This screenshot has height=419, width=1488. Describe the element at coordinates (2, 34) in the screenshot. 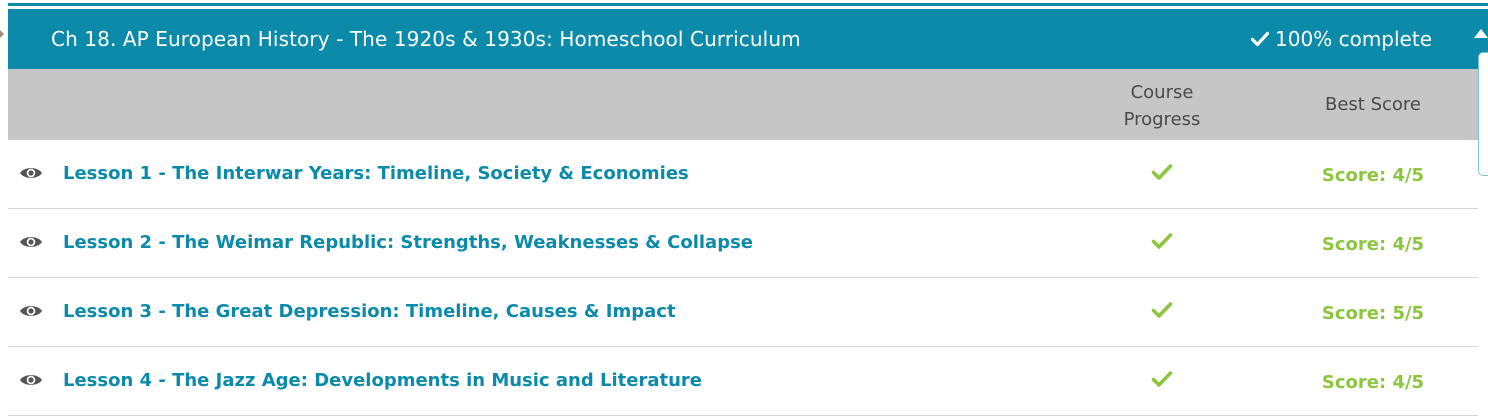

I see `left-arrow-icon` at that location.